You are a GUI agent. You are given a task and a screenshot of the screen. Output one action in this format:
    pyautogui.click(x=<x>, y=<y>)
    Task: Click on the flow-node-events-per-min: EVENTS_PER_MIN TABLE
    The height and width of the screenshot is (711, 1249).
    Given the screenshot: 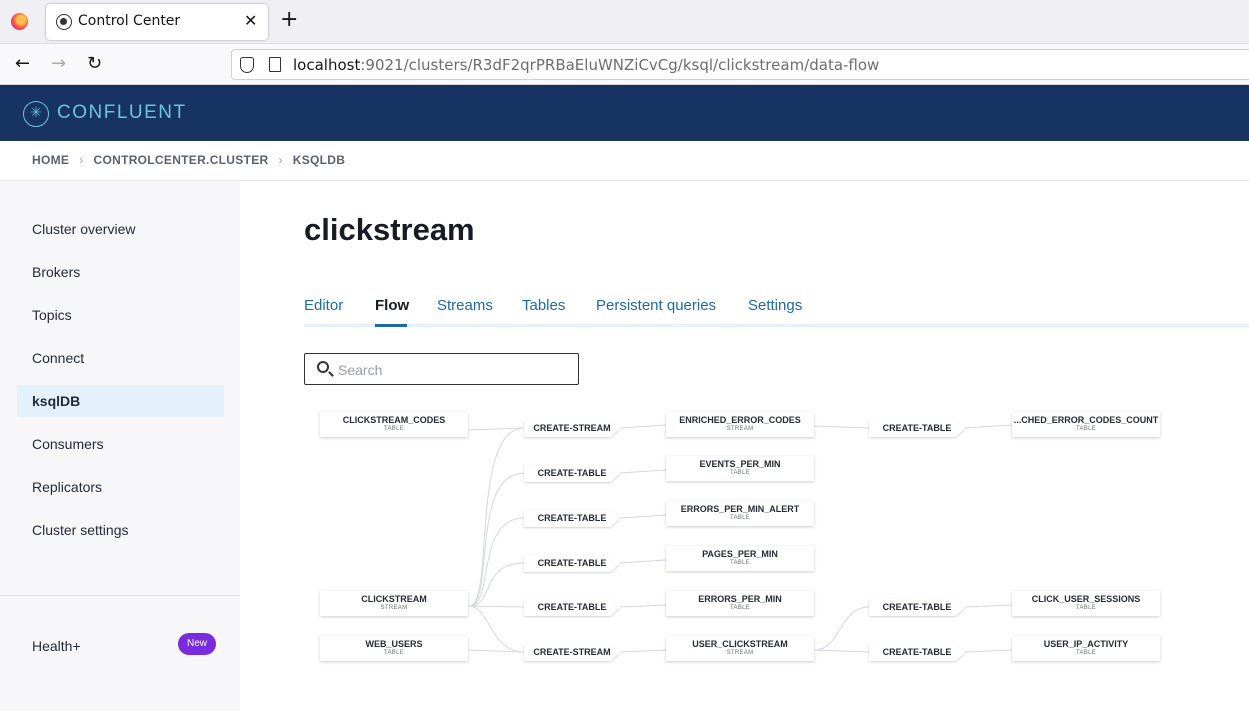 What is the action you would take?
    pyautogui.click(x=740, y=468)
    